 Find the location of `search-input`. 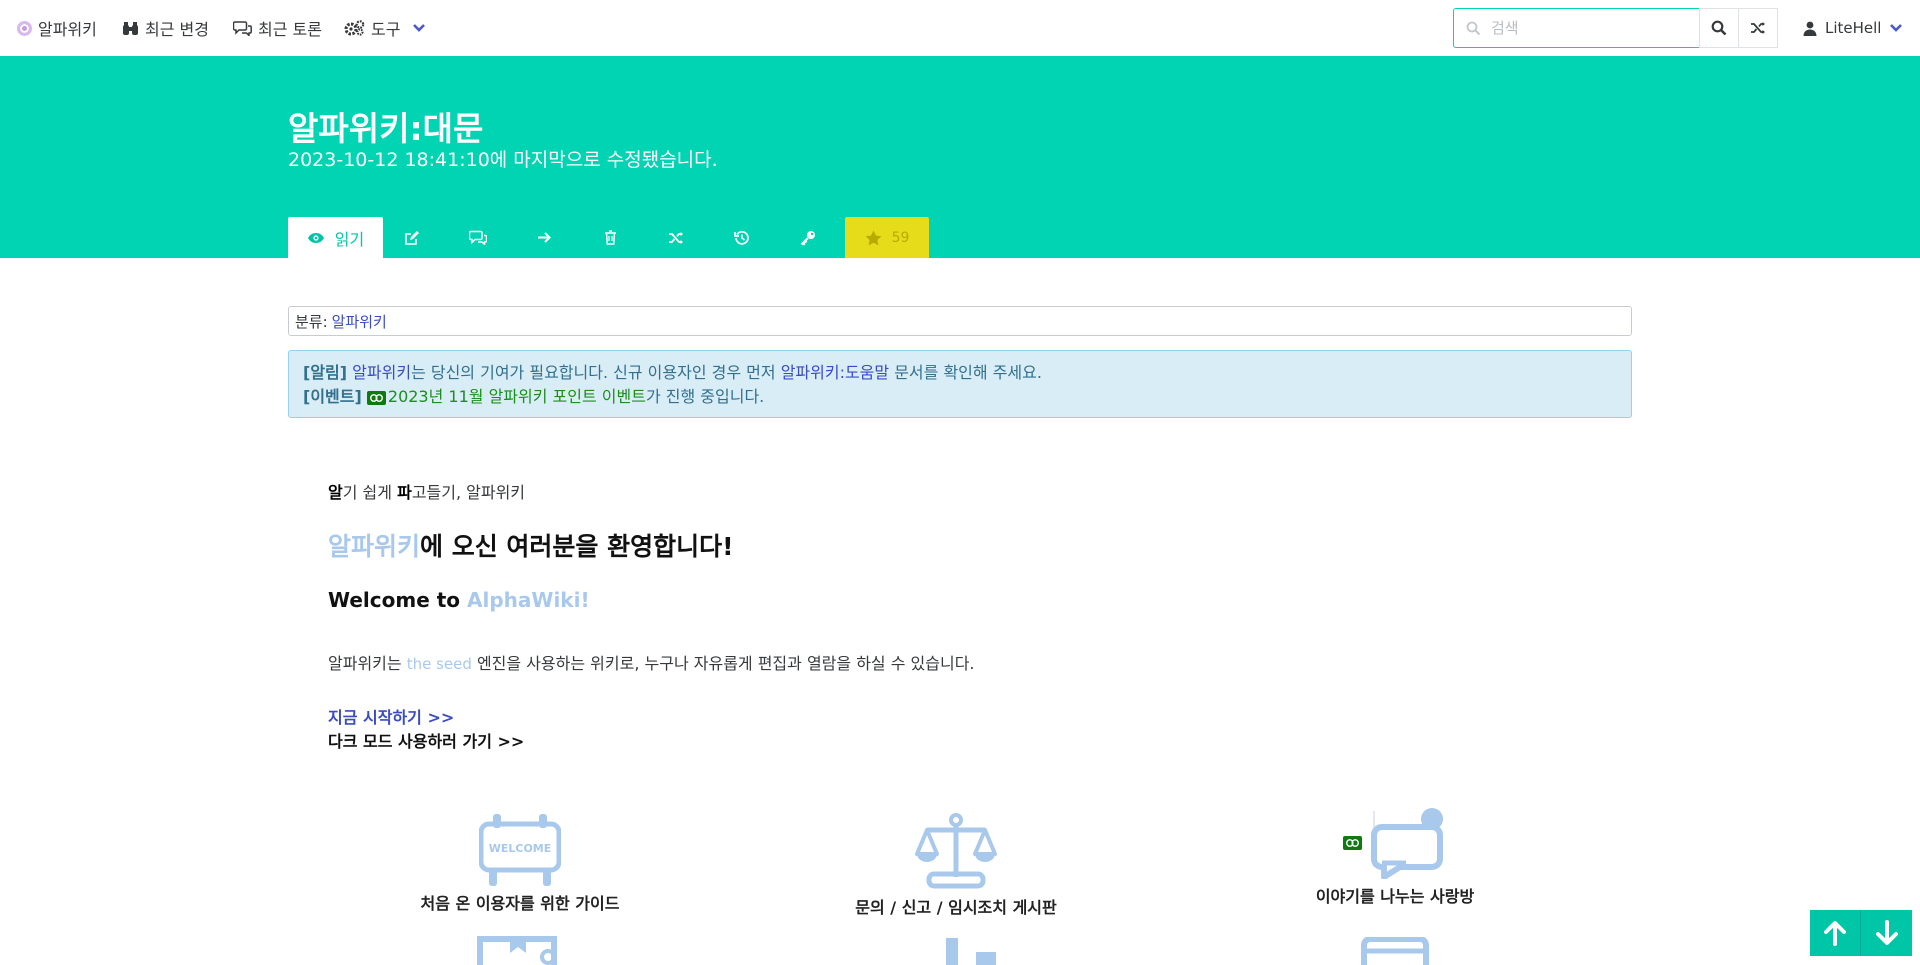

search-input is located at coordinates (1586, 28).